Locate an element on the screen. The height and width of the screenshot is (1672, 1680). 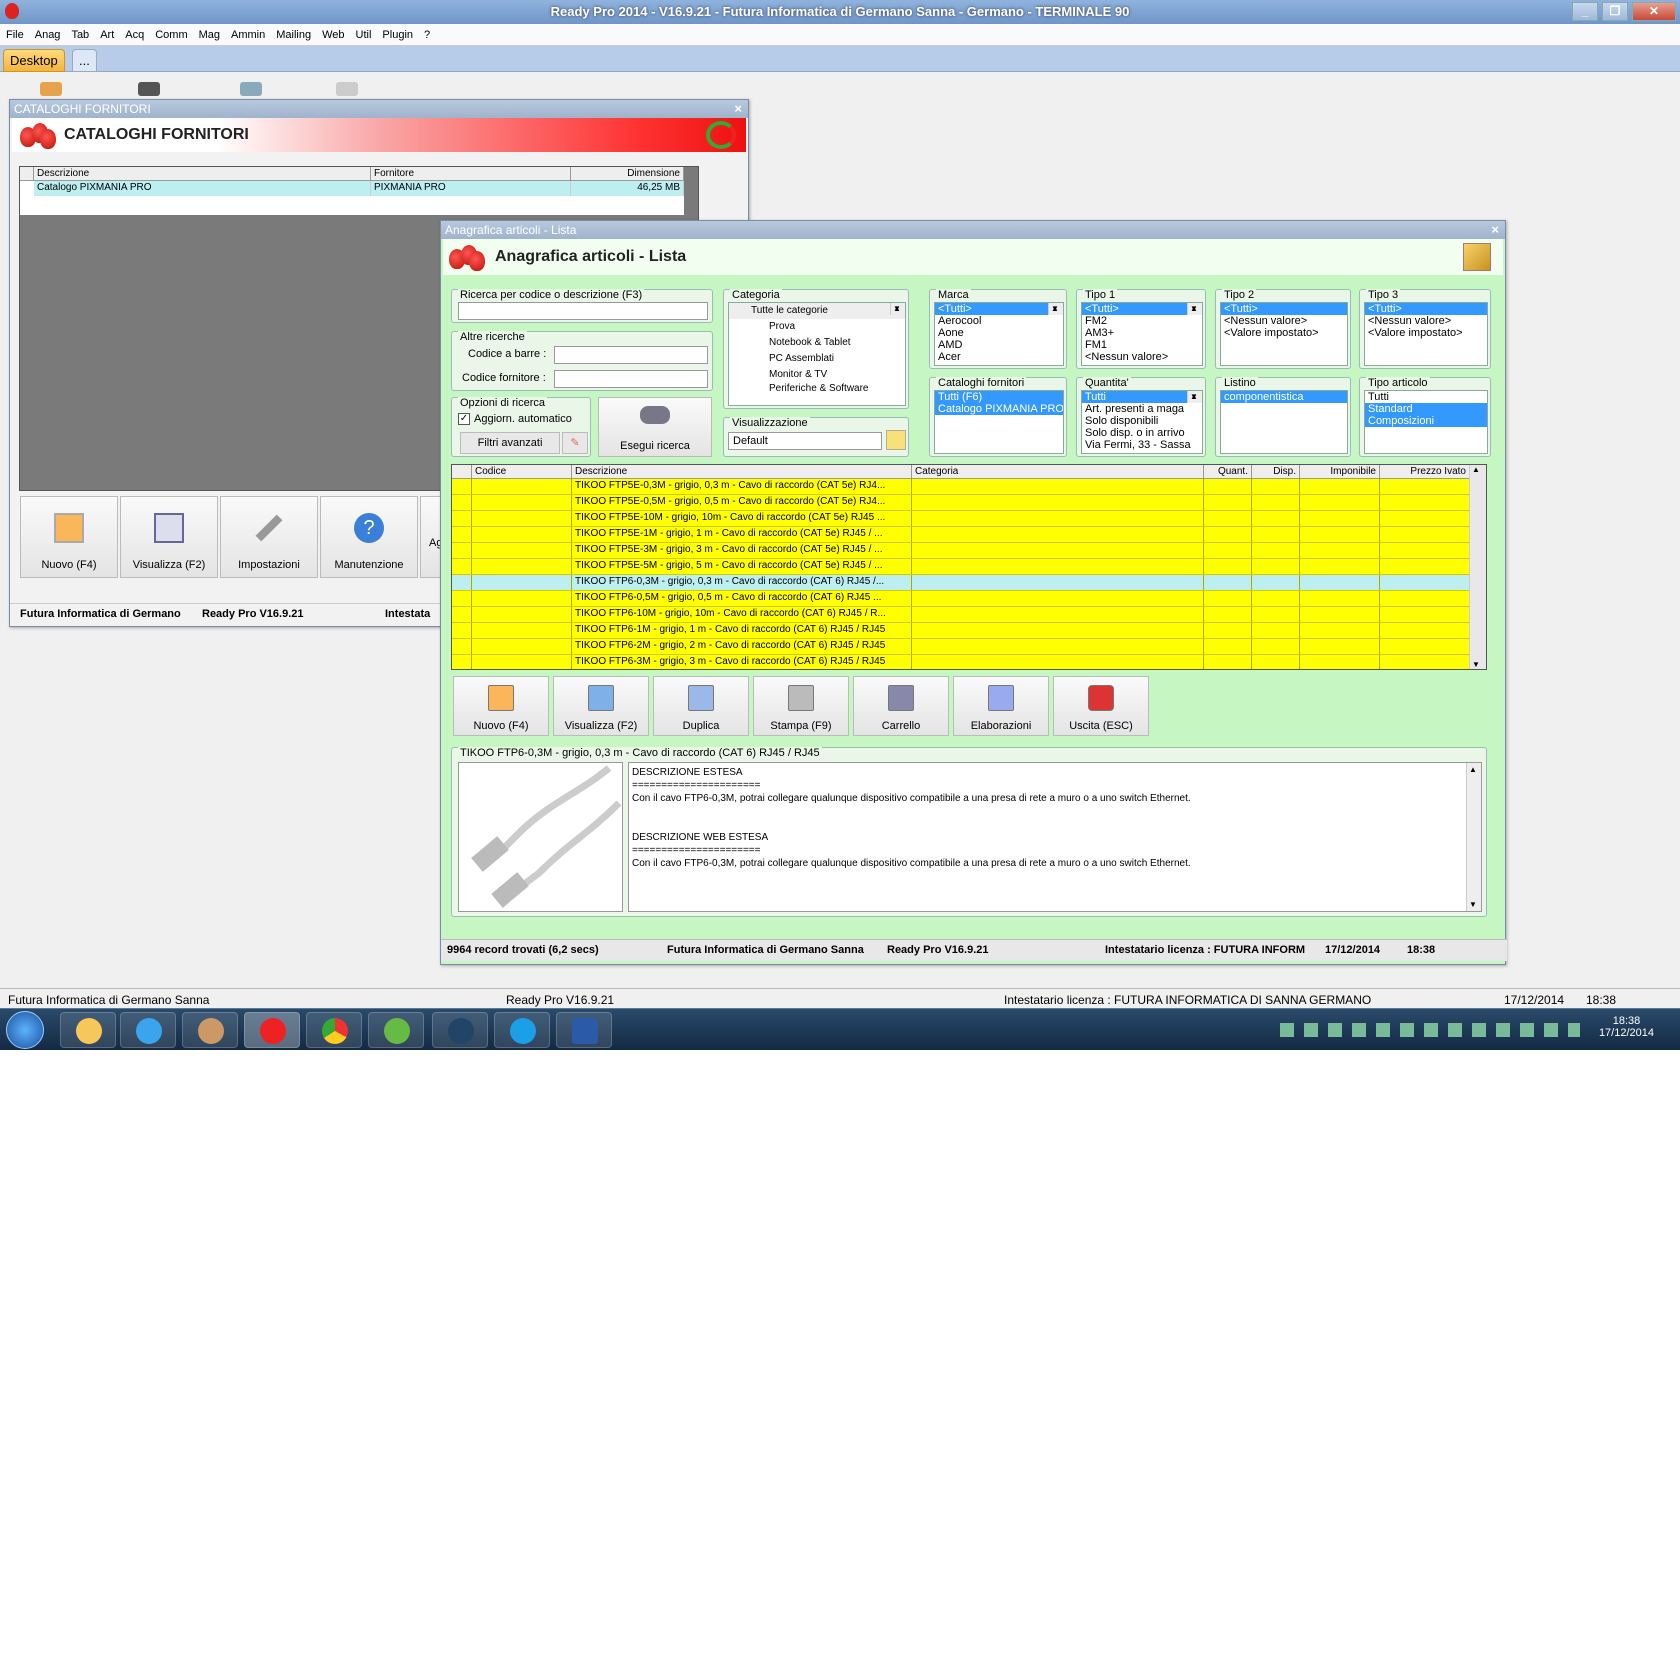
column-header: Fornitore is located at coordinates (471, 174).